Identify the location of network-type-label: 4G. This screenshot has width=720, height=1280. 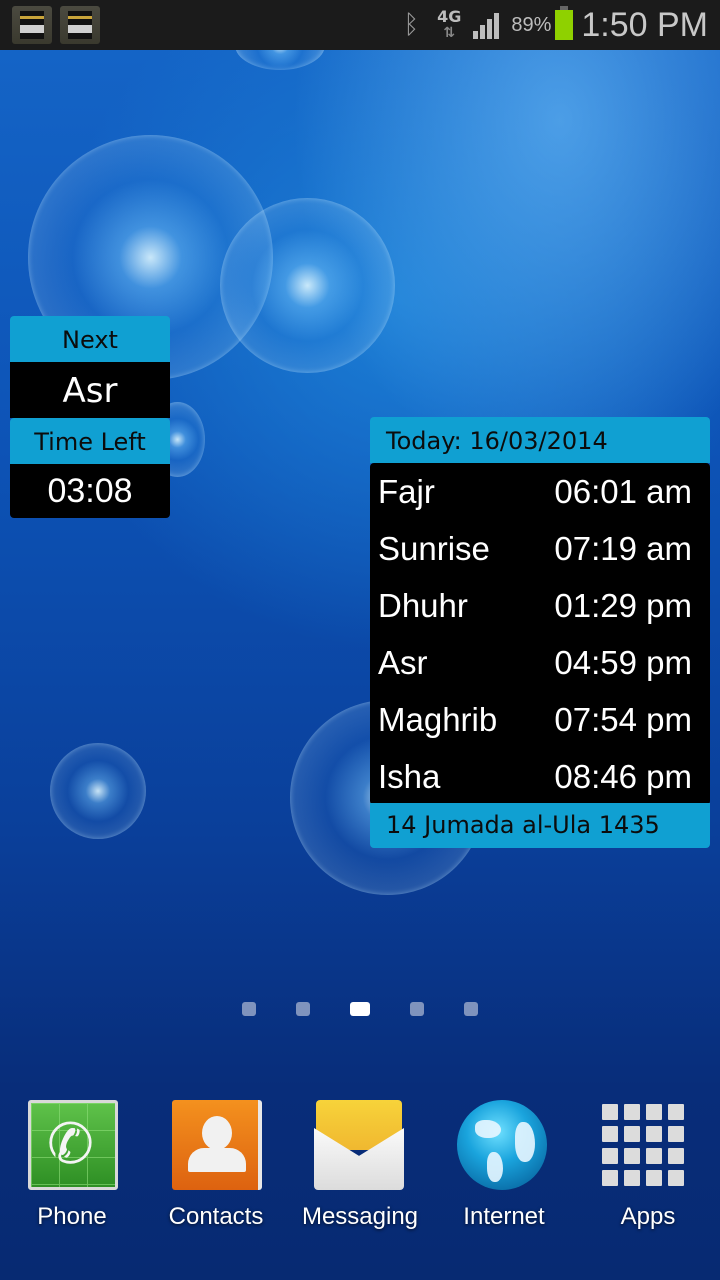
(449, 16).